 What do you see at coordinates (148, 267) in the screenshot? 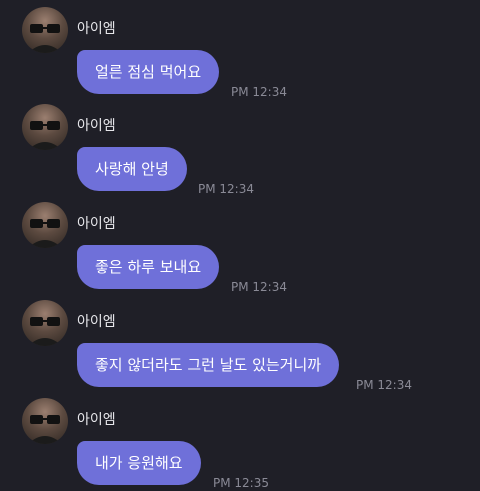
I see `message-bubble: 좋은 하루 보내요` at bounding box center [148, 267].